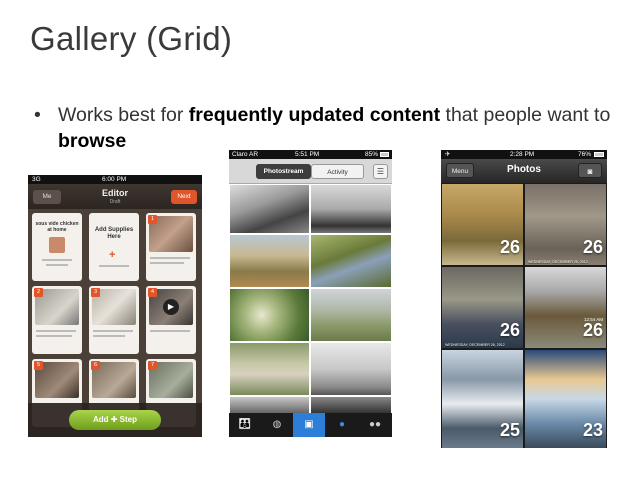  I want to click on tab-activity: Activity, so click(337, 171).